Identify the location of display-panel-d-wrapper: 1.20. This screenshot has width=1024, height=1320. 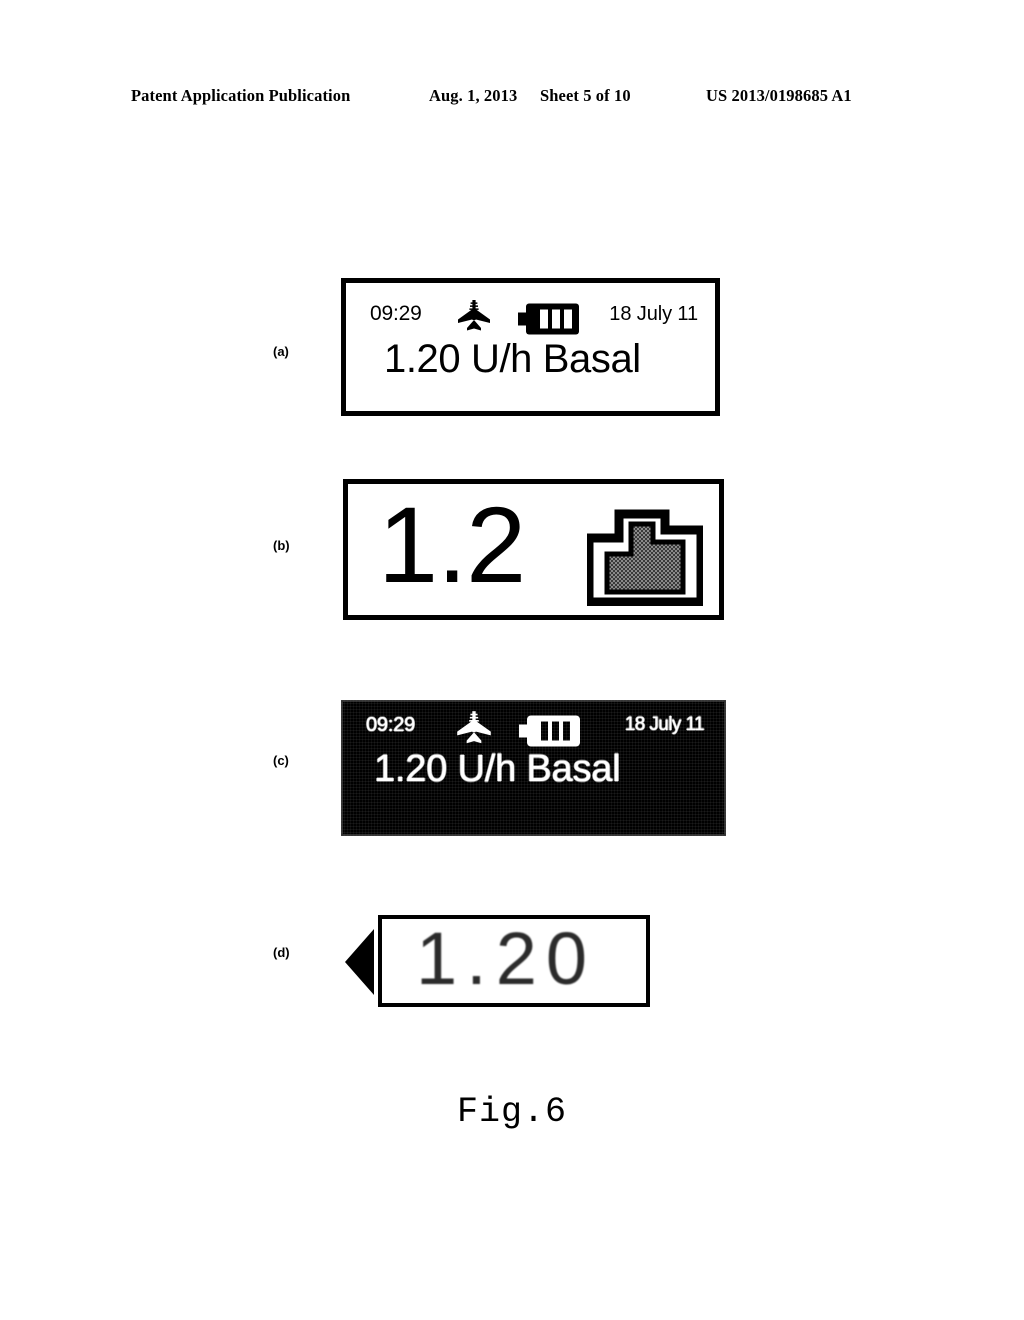
(535, 965).